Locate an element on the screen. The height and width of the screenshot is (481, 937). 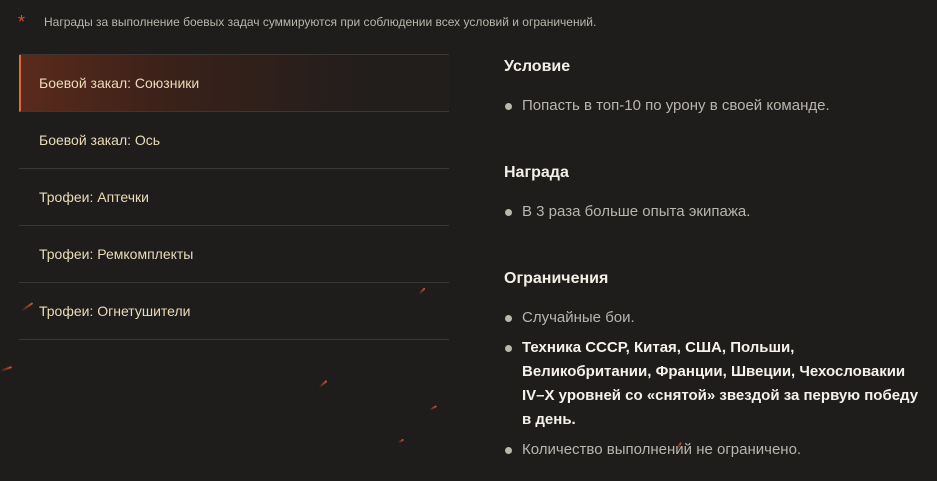
menu-item-combat-allies: Боевой закал: Союзники is located at coordinates (234, 83).